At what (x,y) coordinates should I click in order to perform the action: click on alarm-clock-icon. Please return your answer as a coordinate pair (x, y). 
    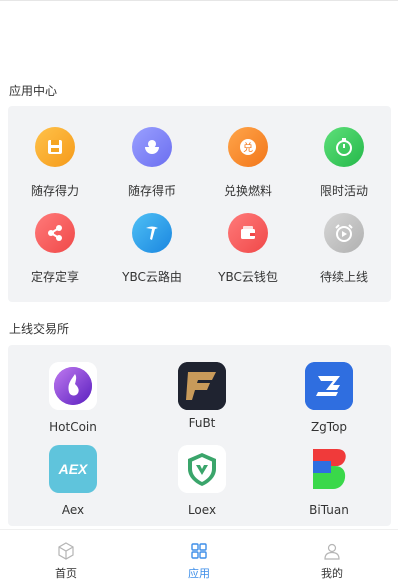
    Looking at the image, I should click on (344, 233).